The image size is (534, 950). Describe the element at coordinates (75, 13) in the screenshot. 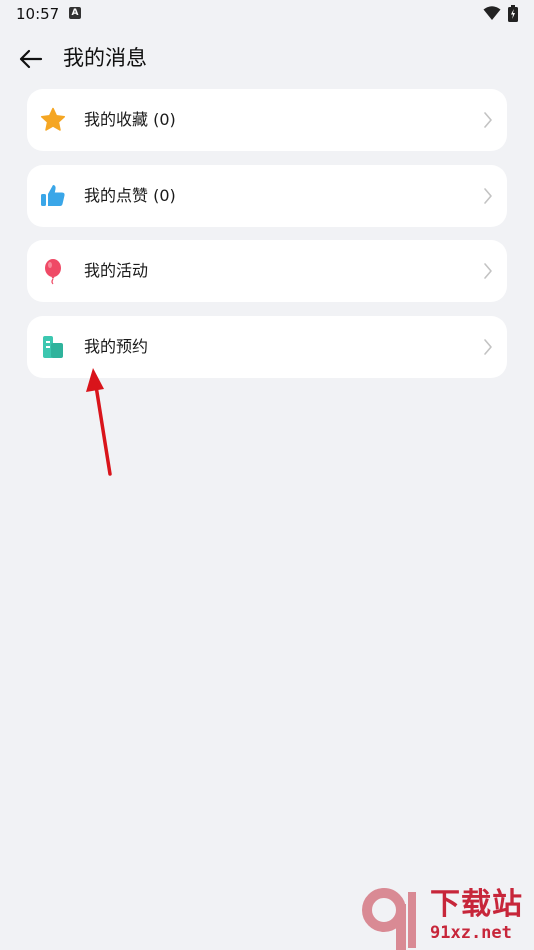

I see `notification-icon: A` at that location.